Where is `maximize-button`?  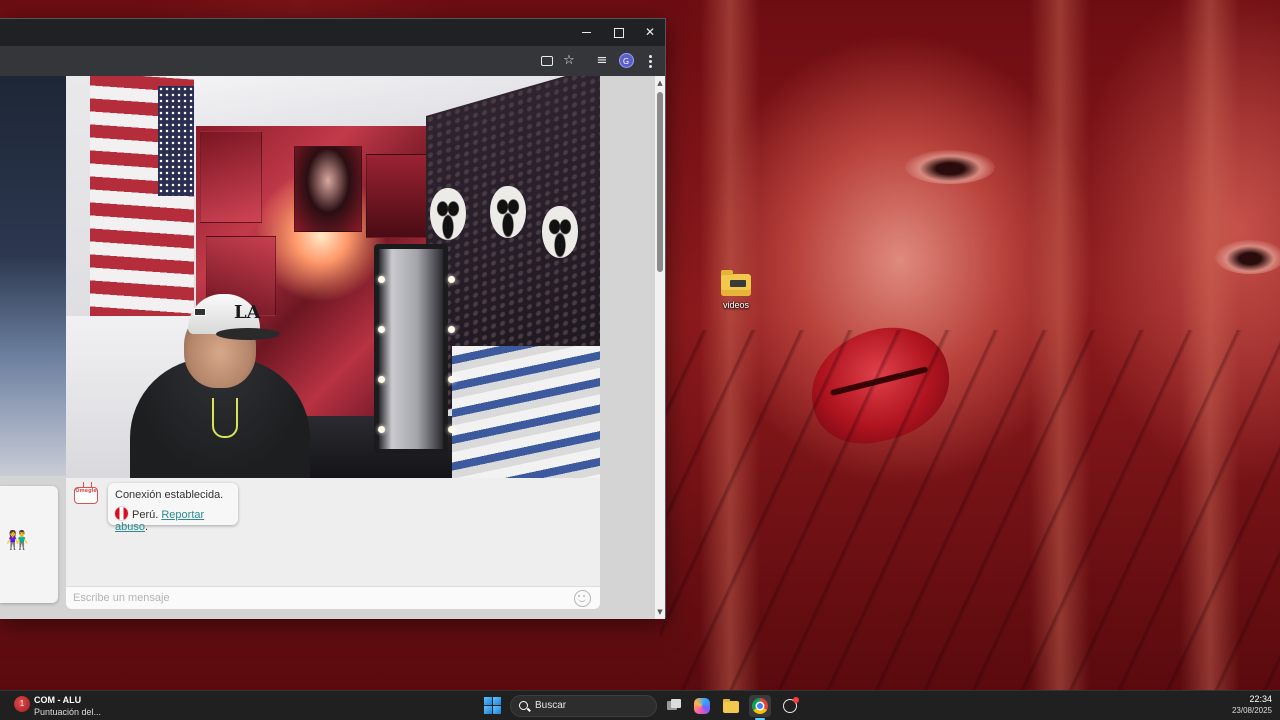 maximize-button is located at coordinates (618, 32).